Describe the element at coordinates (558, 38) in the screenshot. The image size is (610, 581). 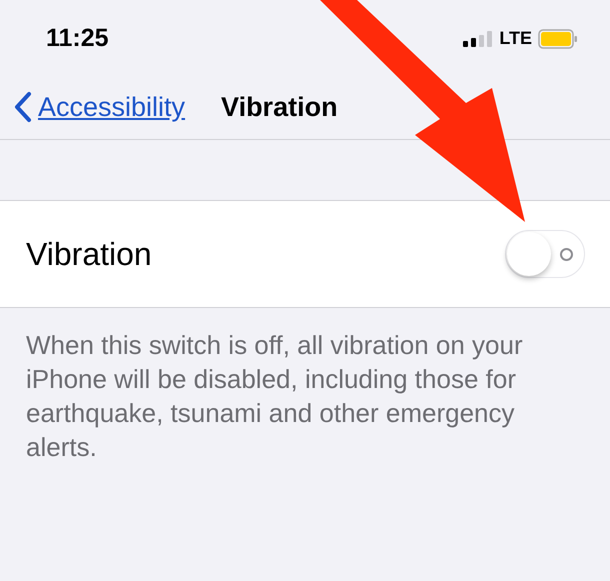
I see `battery-icon` at that location.